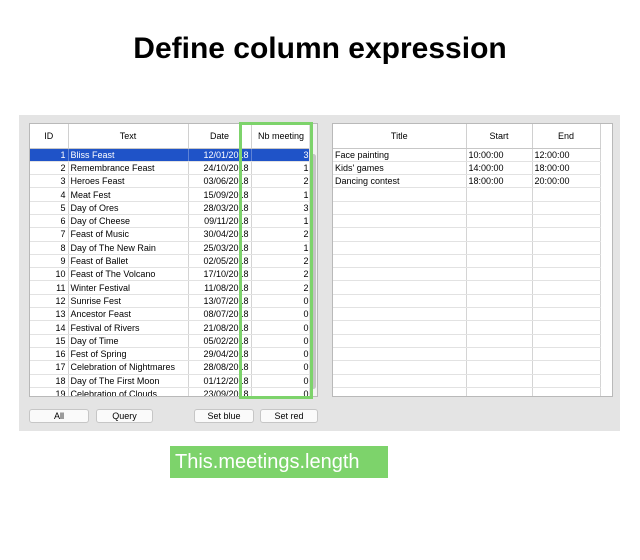  I want to click on event-row: 6 Day of Cheese 09/11/2018 1, so click(171, 221).